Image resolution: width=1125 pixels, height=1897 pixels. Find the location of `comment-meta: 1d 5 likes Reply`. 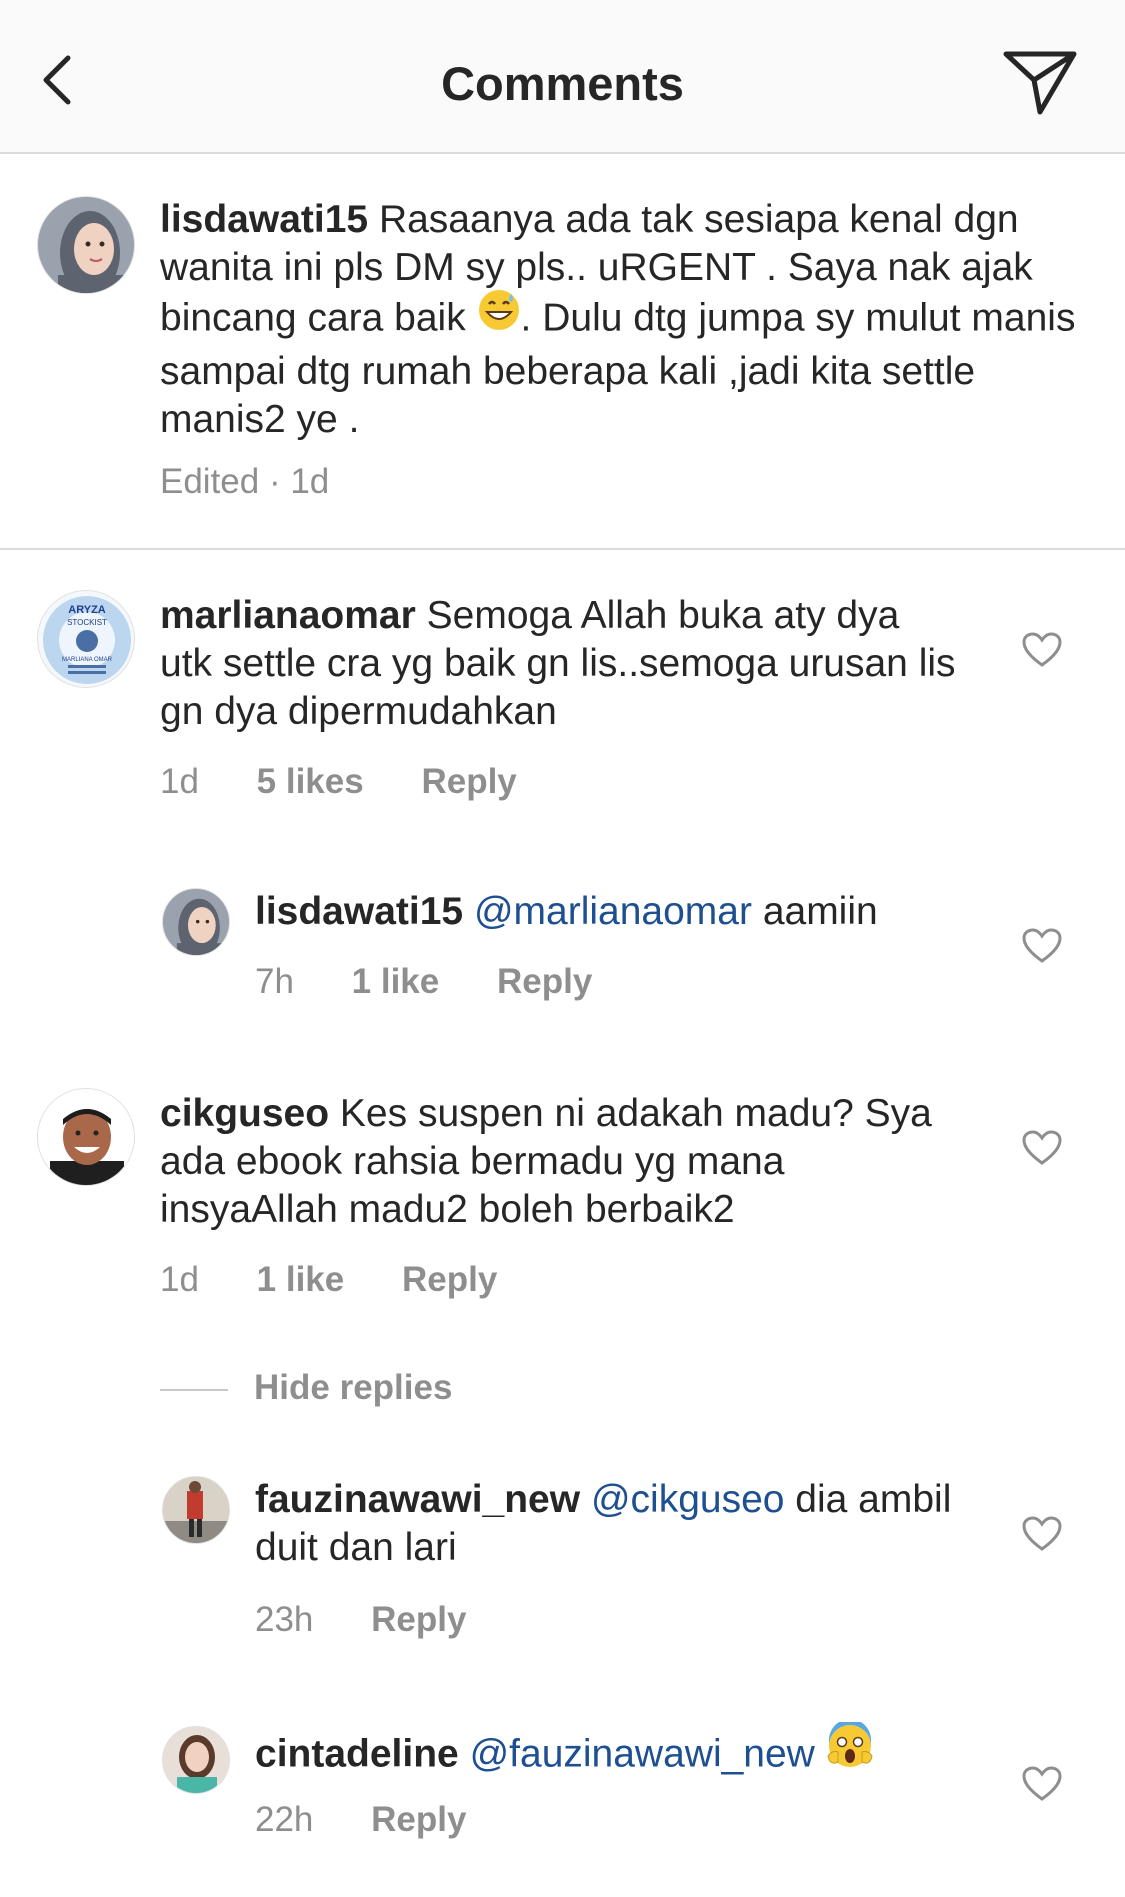

comment-meta: 1d 5 likes Reply is located at coordinates (362, 782).